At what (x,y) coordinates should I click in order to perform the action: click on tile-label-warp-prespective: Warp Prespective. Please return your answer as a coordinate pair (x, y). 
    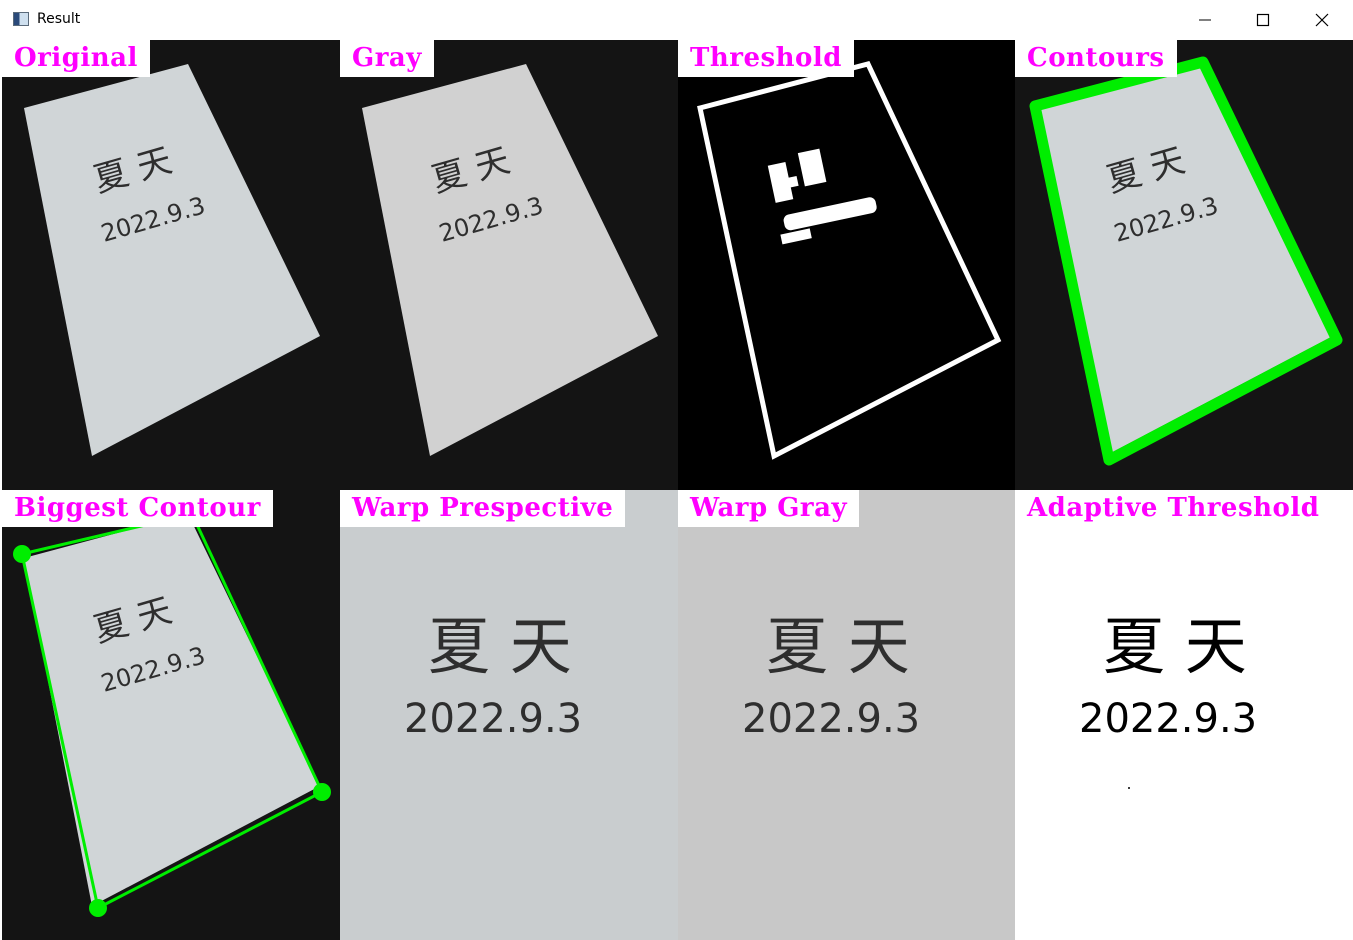
    Looking at the image, I should click on (483, 508).